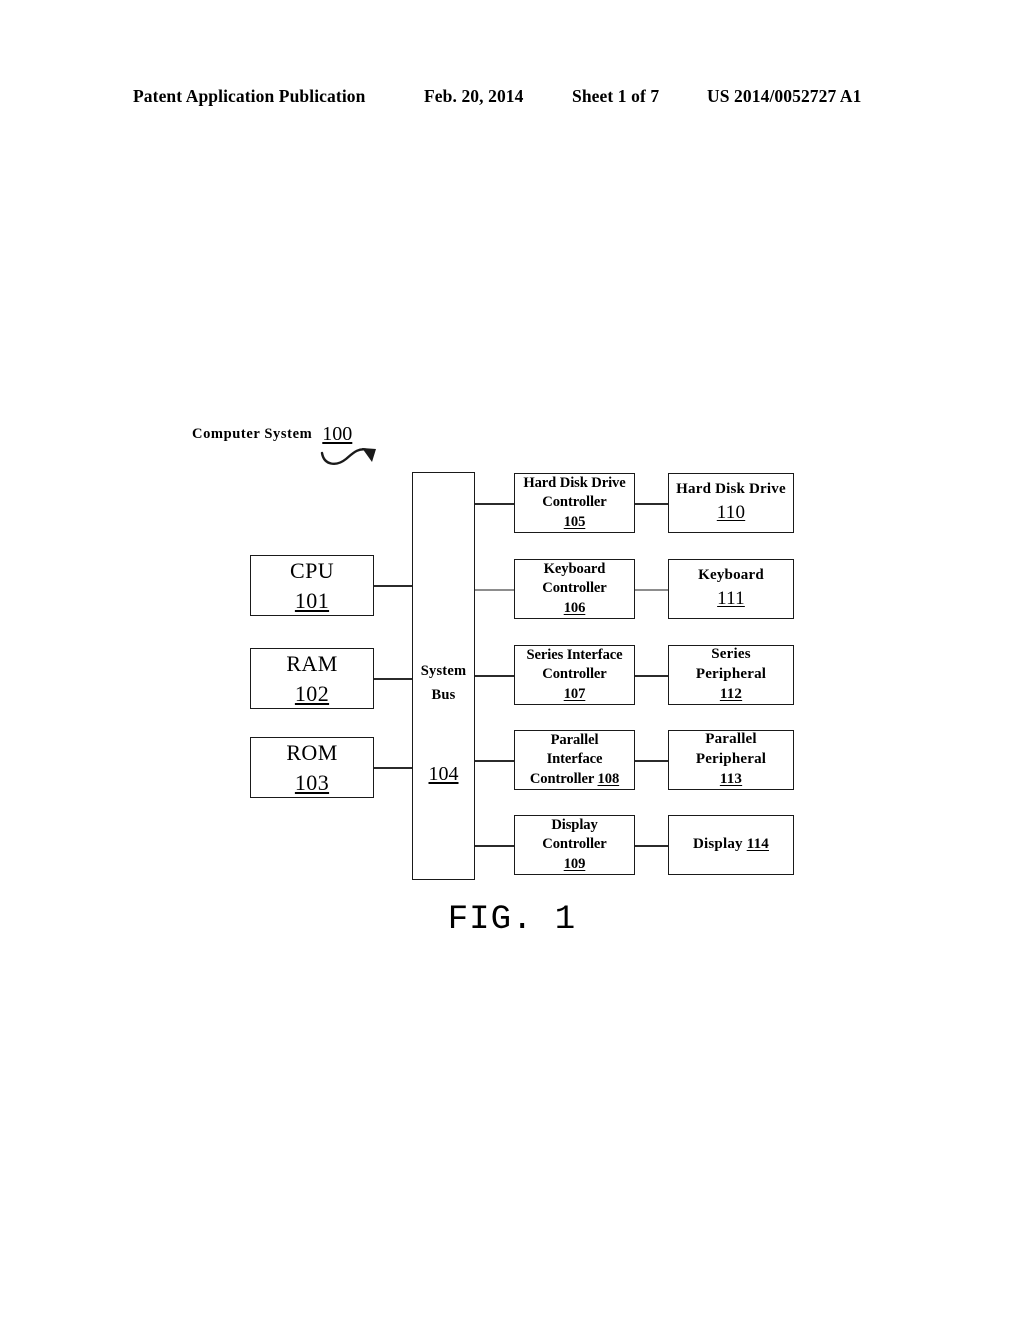  I want to click on parallel-controller-line1: Parallel, so click(574, 739).